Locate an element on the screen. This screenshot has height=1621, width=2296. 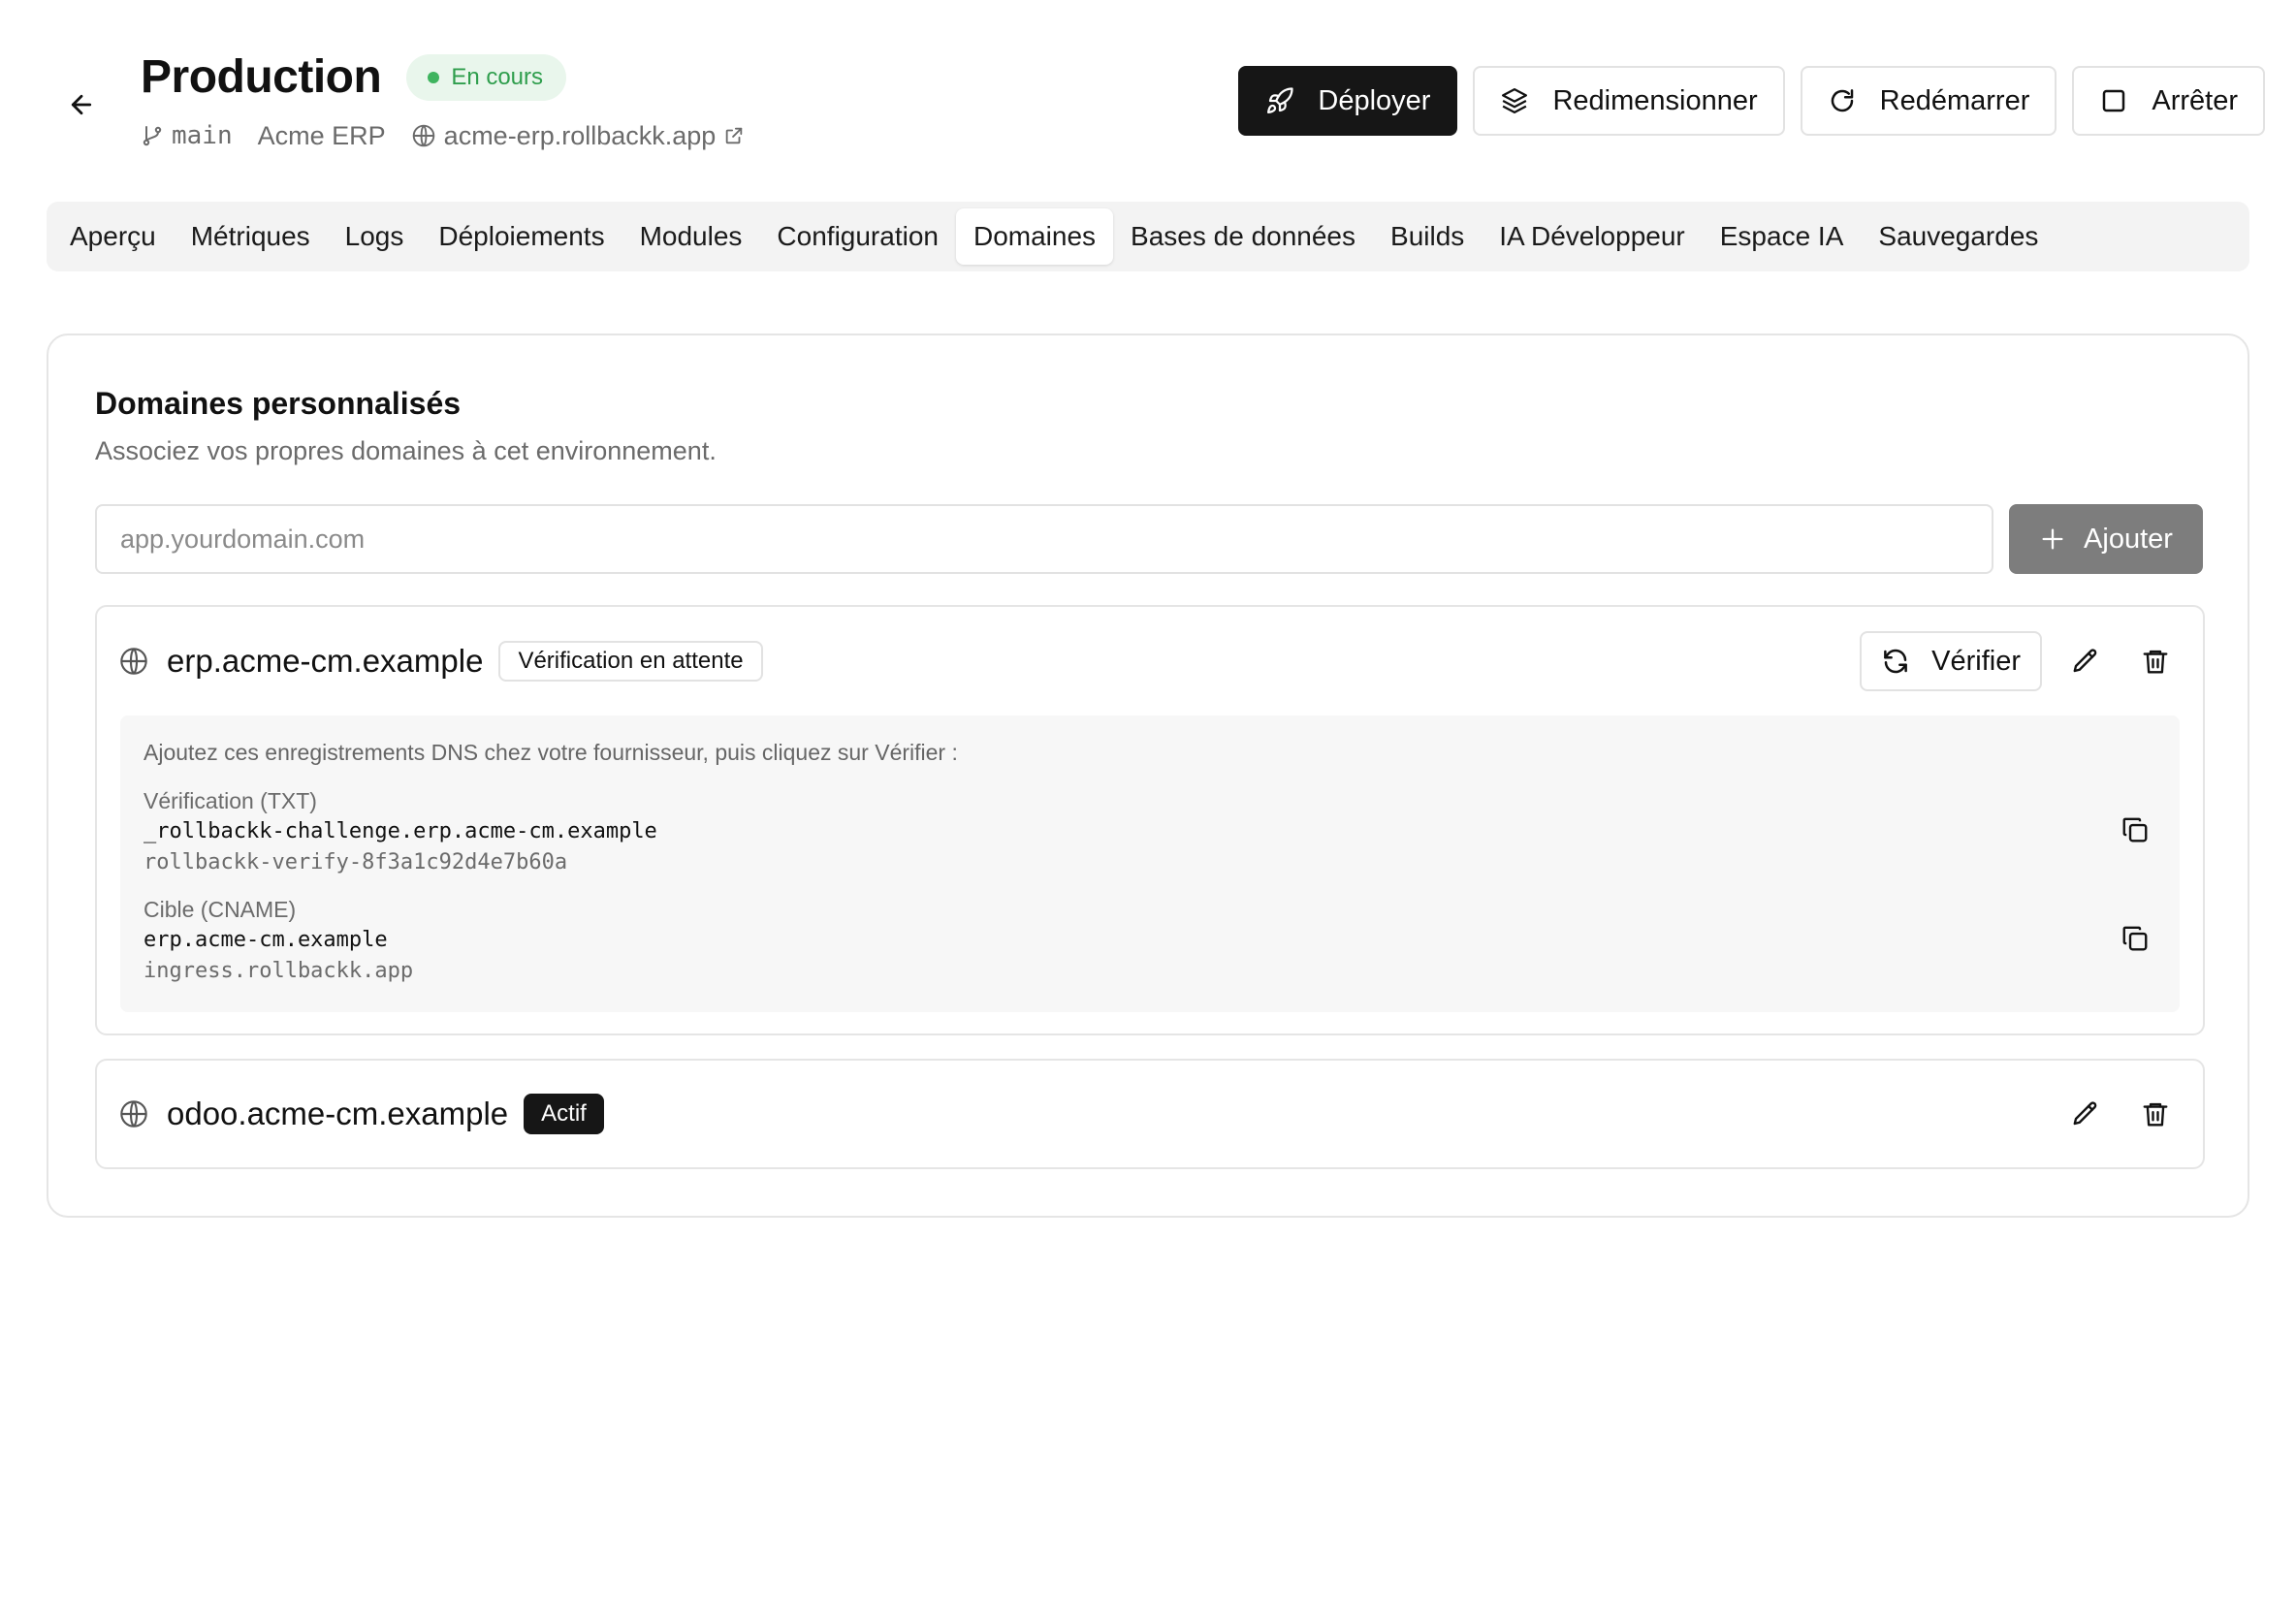
environment-url: acme-erp.rollbackk.app is located at coordinates (580, 135).